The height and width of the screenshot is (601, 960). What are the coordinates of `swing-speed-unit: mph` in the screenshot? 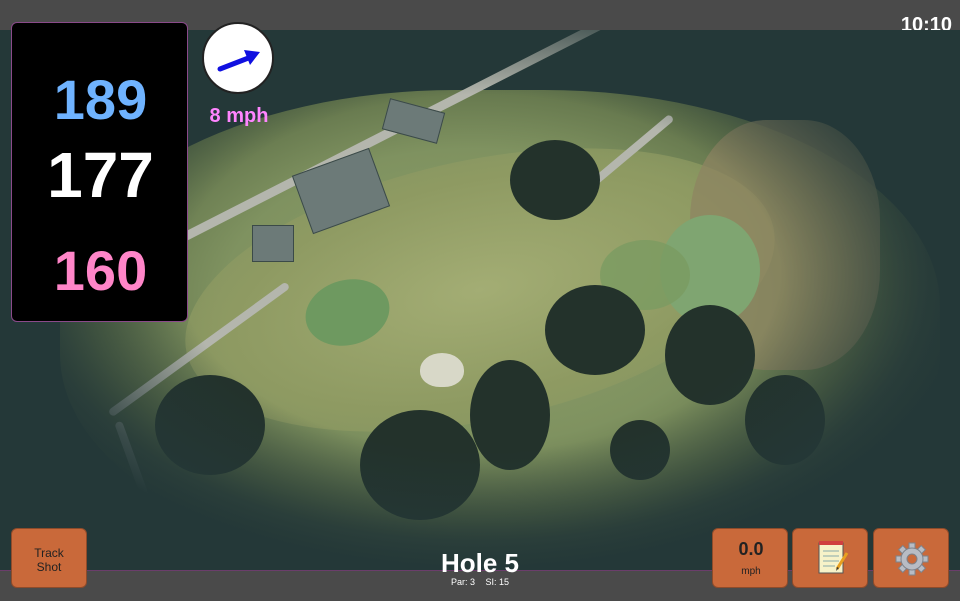 It's located at (751, 571).